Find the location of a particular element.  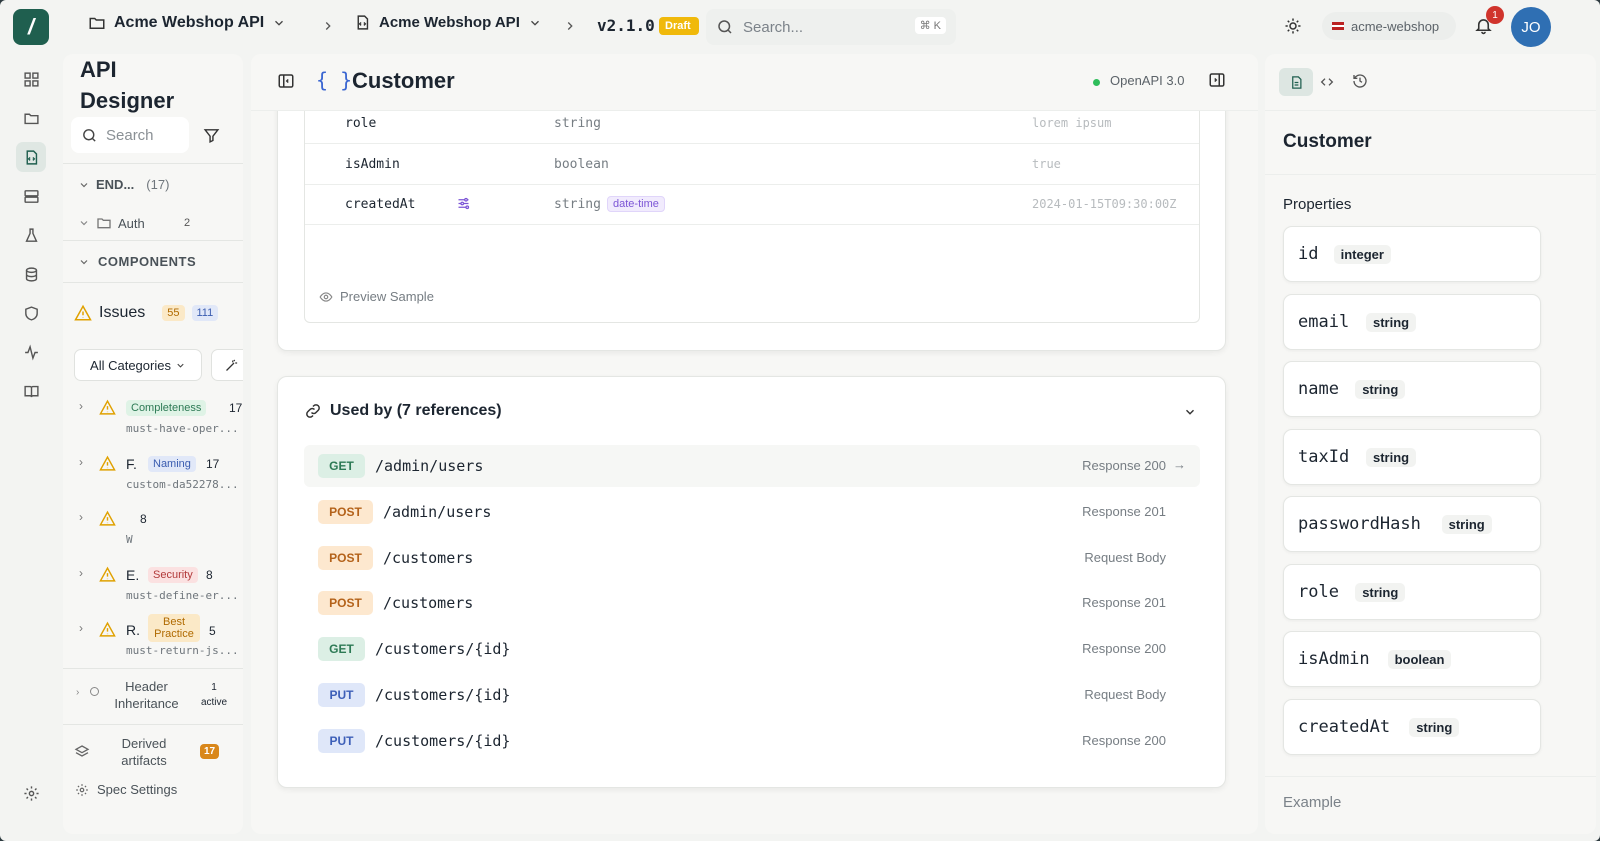

app-logo: / is located at coordinates (31, 27).